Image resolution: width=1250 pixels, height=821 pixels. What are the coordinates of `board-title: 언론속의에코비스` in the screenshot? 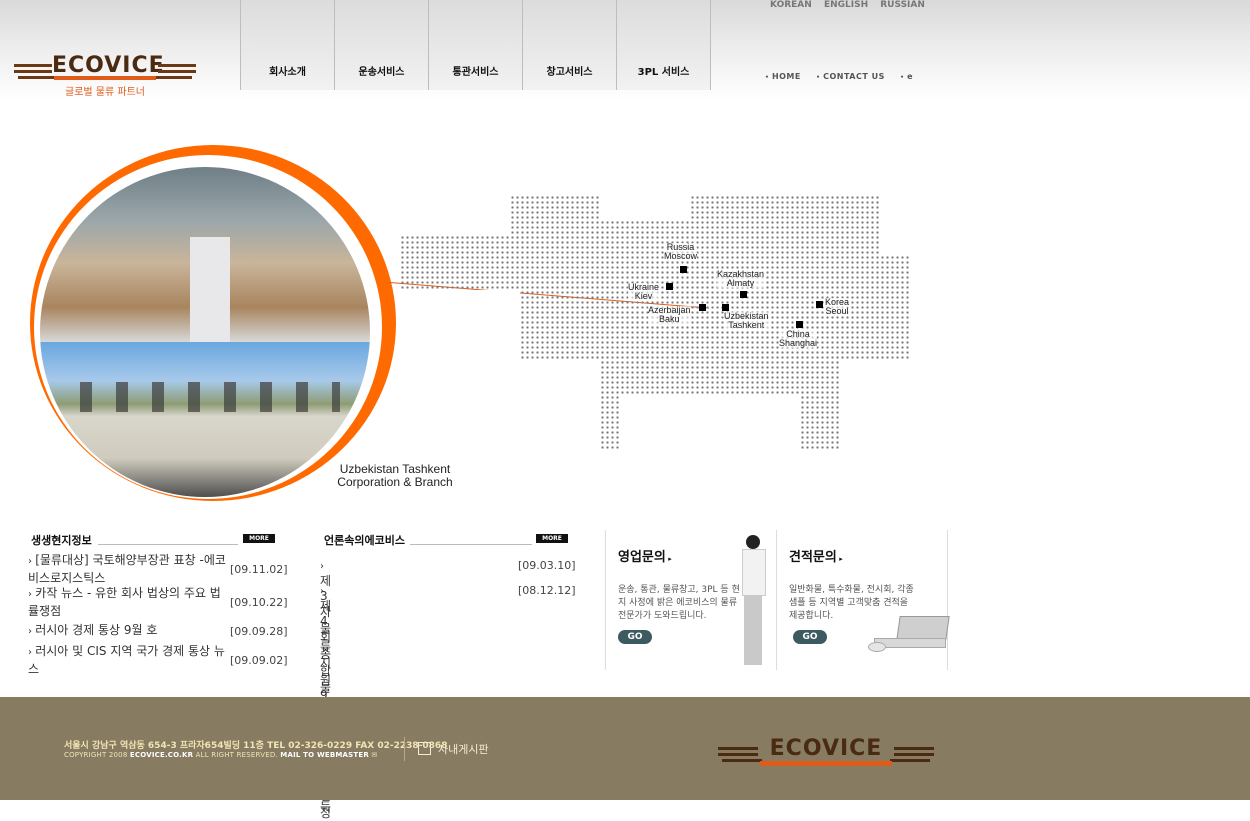 It's located at (364, 540).